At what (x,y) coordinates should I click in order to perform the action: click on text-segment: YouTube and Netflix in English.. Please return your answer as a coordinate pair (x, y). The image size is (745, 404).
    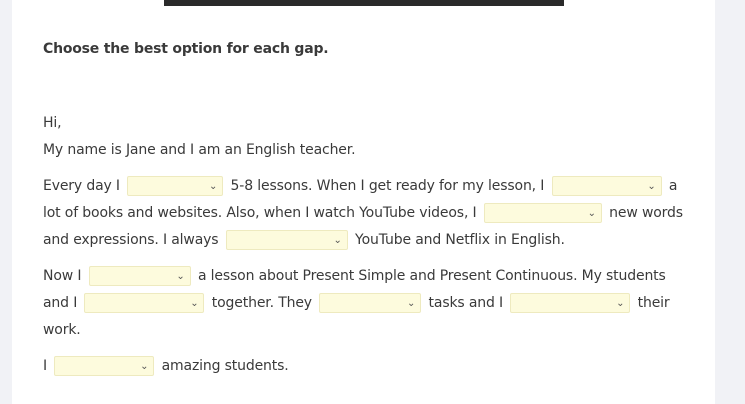
    Looking at the image, I should click on (460, 240).